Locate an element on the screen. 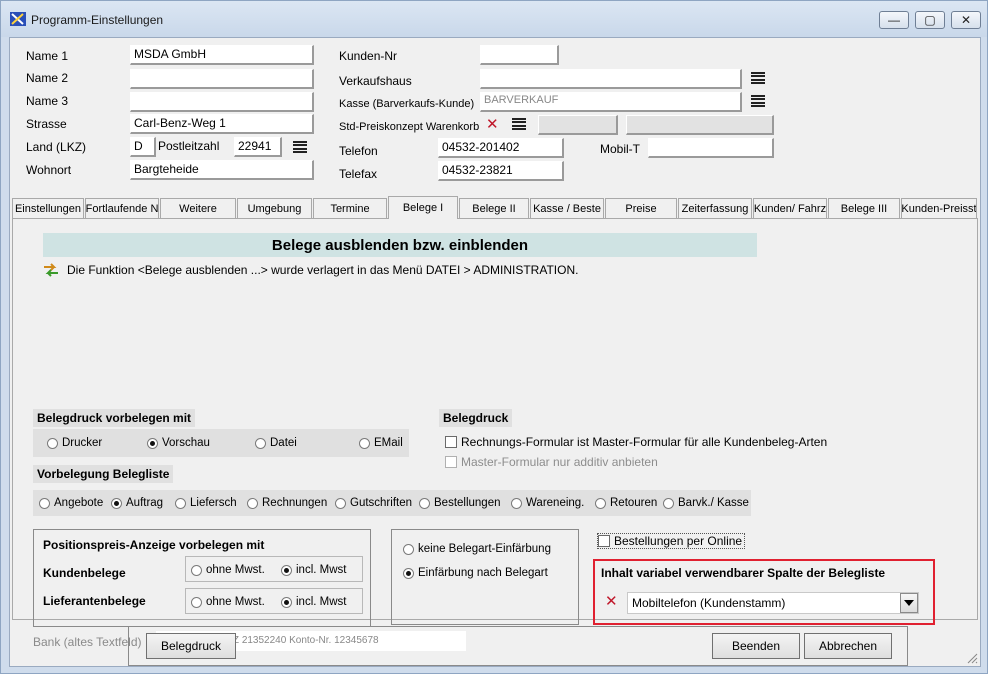  name2-field is located at coordinates (222, 79).